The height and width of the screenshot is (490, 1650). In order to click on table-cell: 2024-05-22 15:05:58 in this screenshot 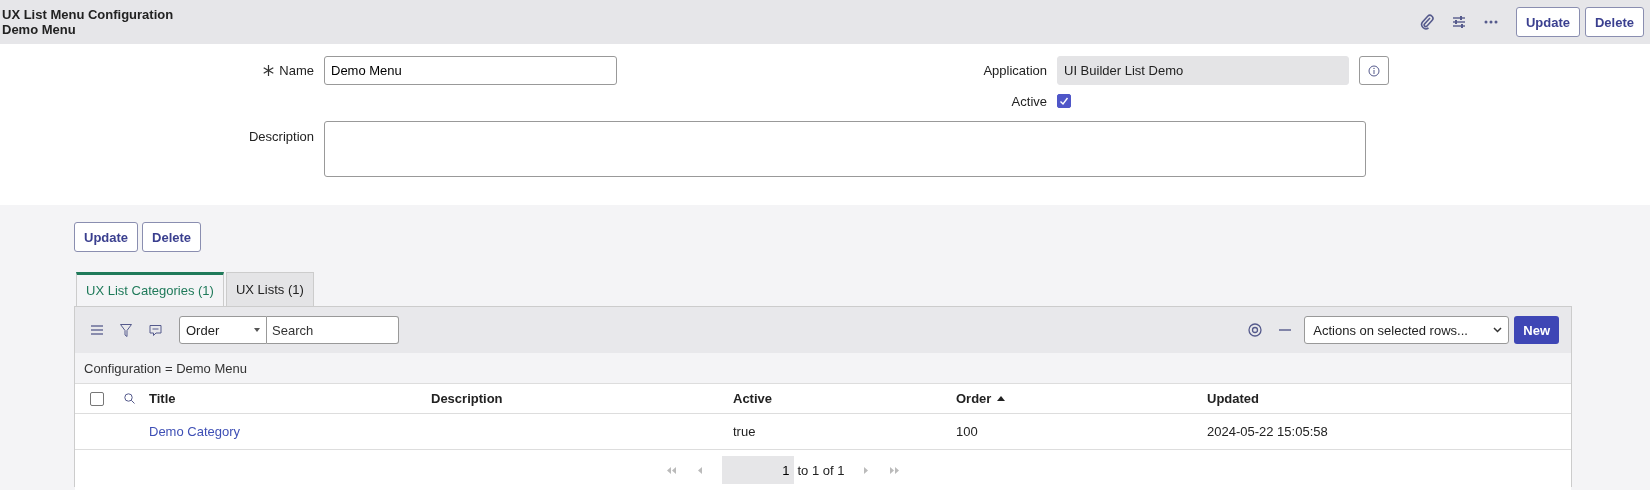, I will do `click(1267, 431)`.